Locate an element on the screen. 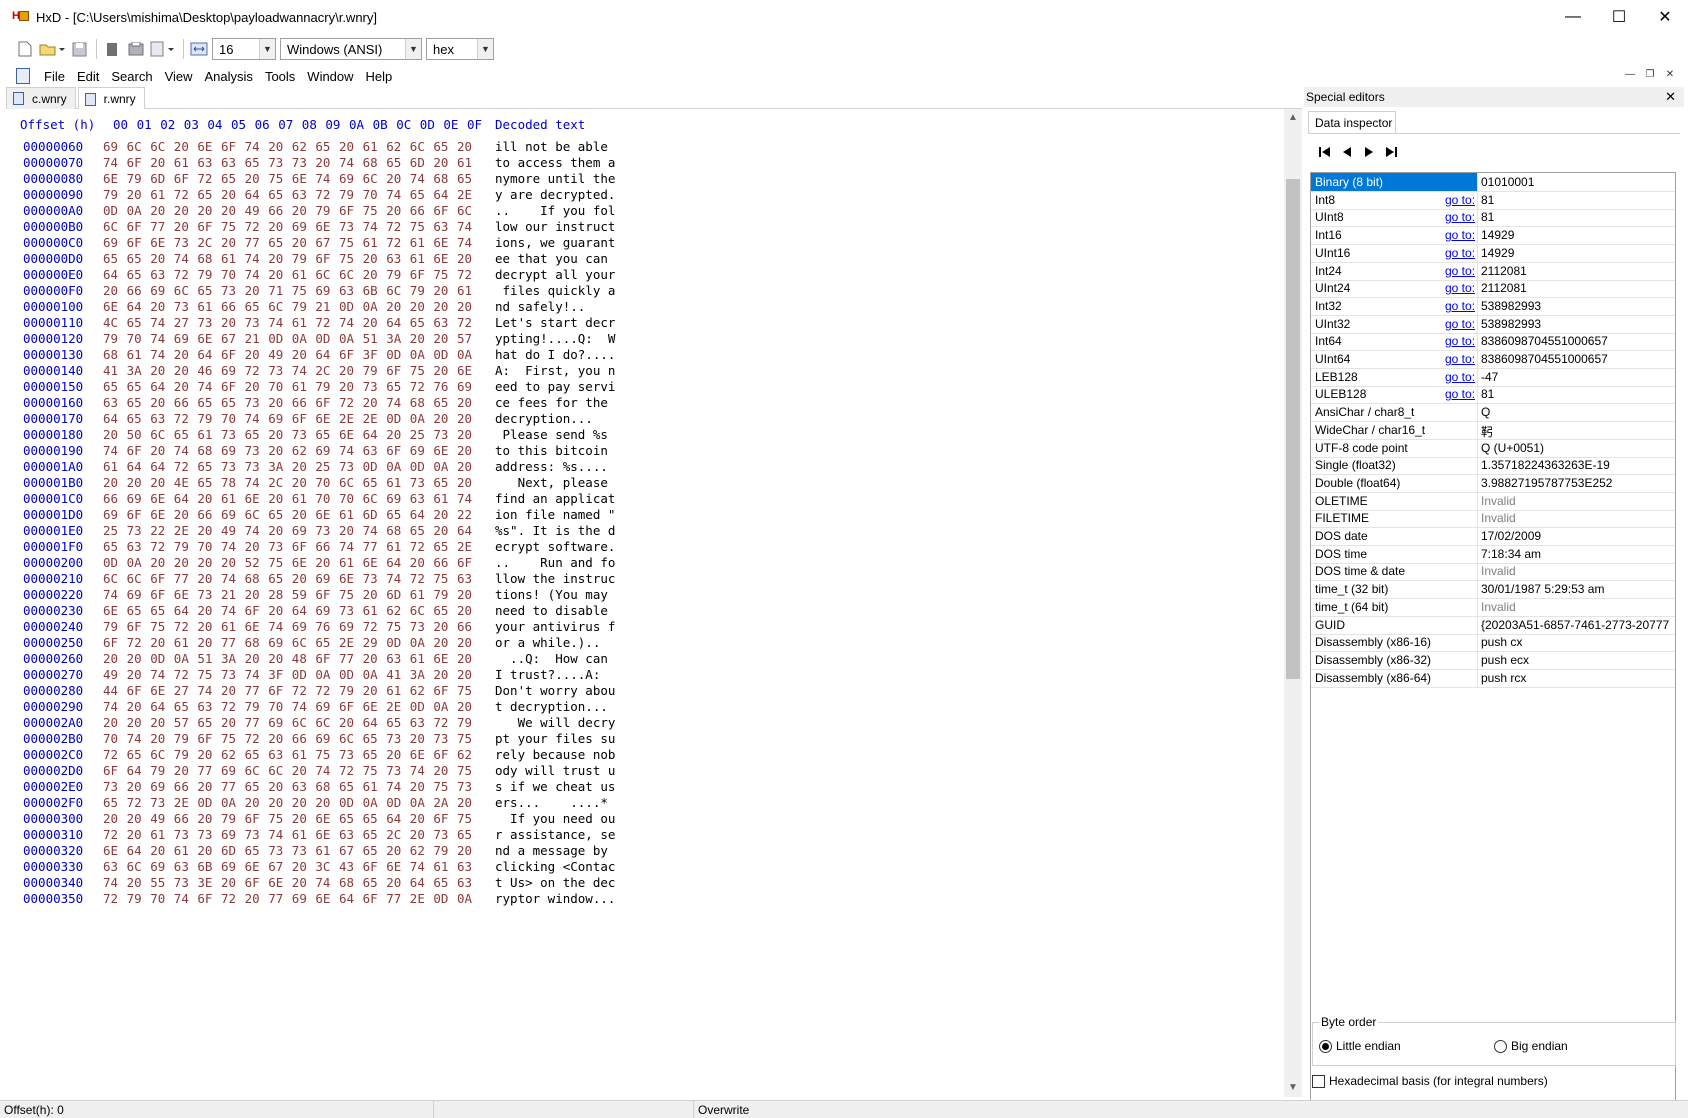  decoded-text: or a while.).. is located at coordinates (555, 642).